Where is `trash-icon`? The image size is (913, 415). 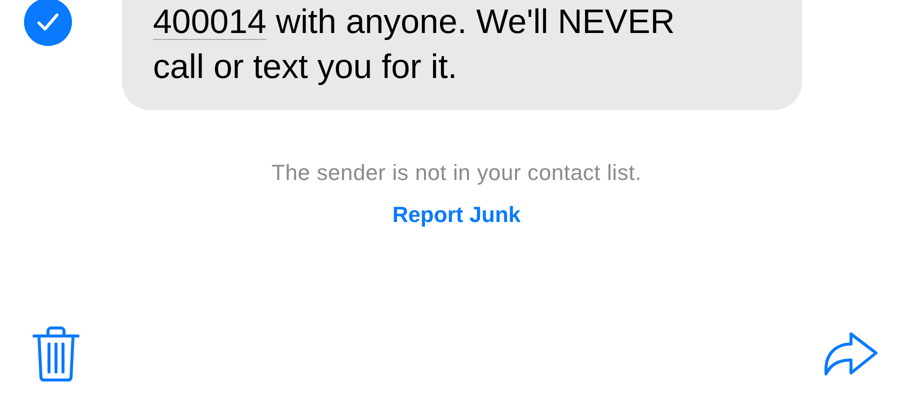 trash-icon is located at coordinates (56, 354).